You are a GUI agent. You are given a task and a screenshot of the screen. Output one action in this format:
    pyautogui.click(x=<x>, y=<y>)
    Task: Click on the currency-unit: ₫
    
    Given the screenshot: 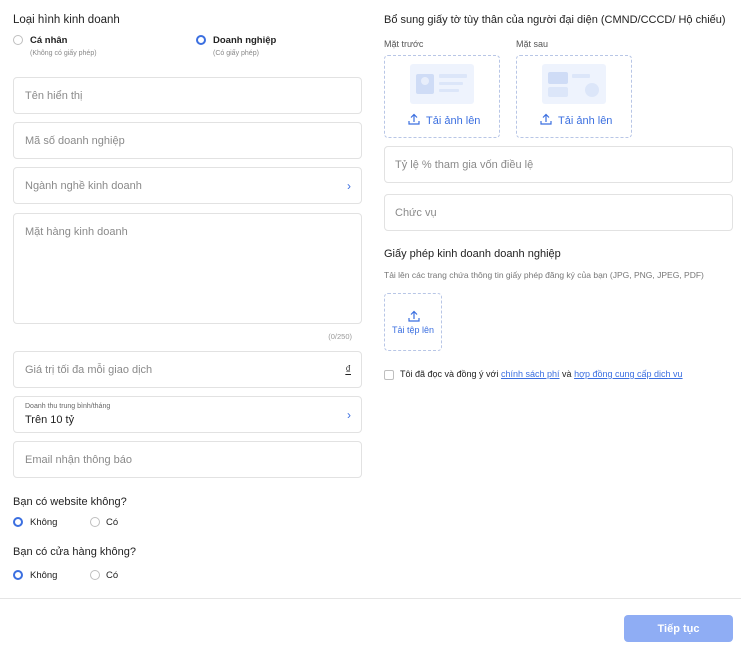 What is the action you would take?
    pyautogui.click(x=348, y=369)
    